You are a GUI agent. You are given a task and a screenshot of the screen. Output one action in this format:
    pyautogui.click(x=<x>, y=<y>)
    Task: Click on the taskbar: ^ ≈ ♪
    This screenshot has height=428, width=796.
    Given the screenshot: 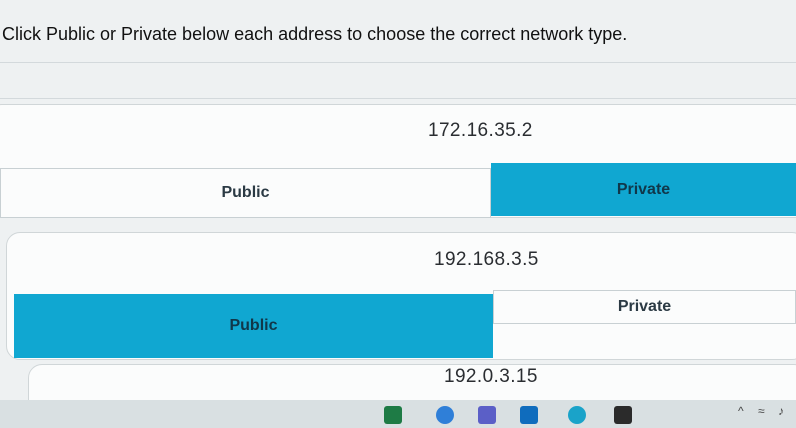 What is the action you would take?
    pyautogui.click(x=398, y=414)
    